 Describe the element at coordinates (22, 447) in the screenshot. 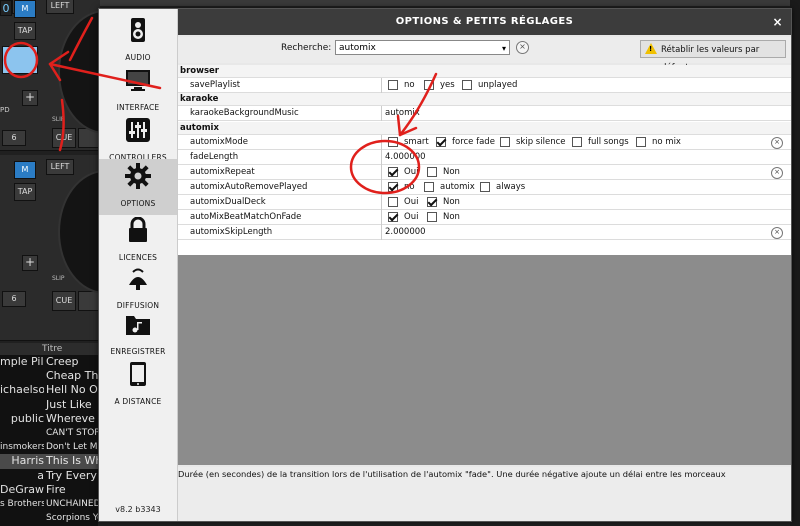

I see `playlist-artist: insmokers` at that location.